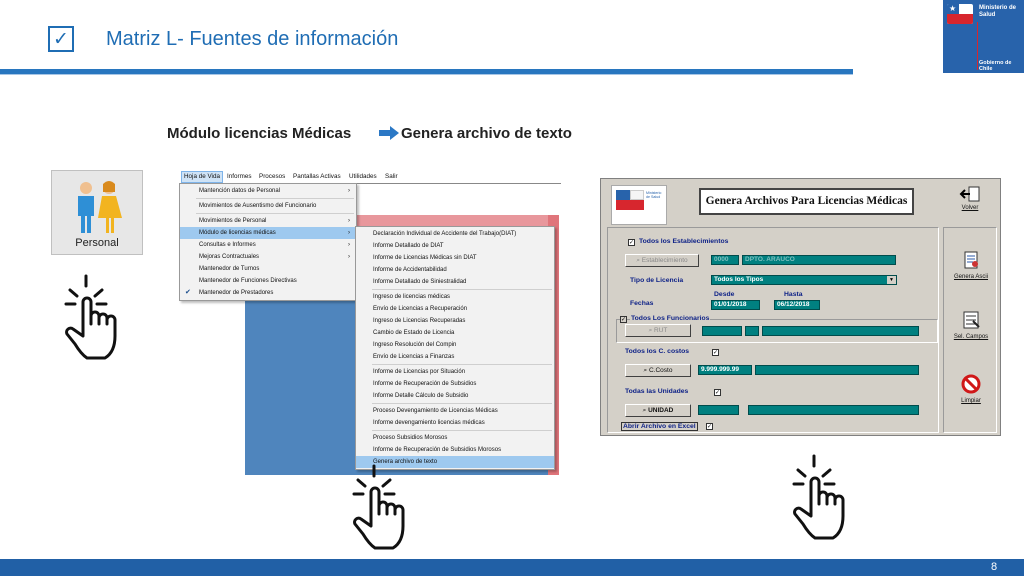  What do you see at coordinates (455, 321) in the screenshot?
I see `submenu-item: Ingreso de Licencias Recuperadas` at bounding box center [455, 321].